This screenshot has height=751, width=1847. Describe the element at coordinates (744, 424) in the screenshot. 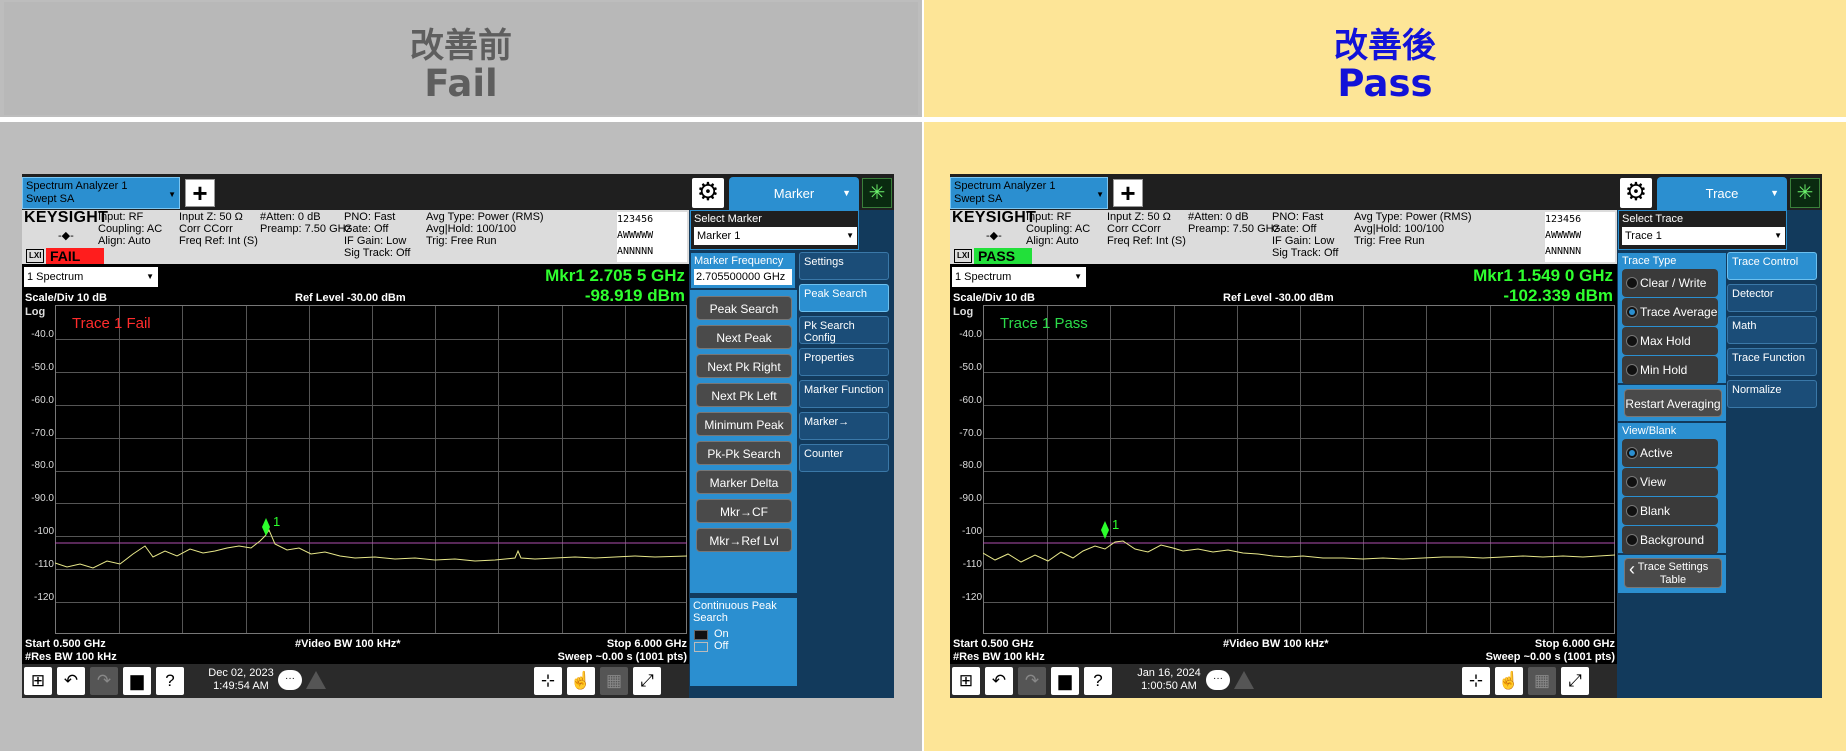

I see `minimum-peak-button: Minimum Peak` at that location.